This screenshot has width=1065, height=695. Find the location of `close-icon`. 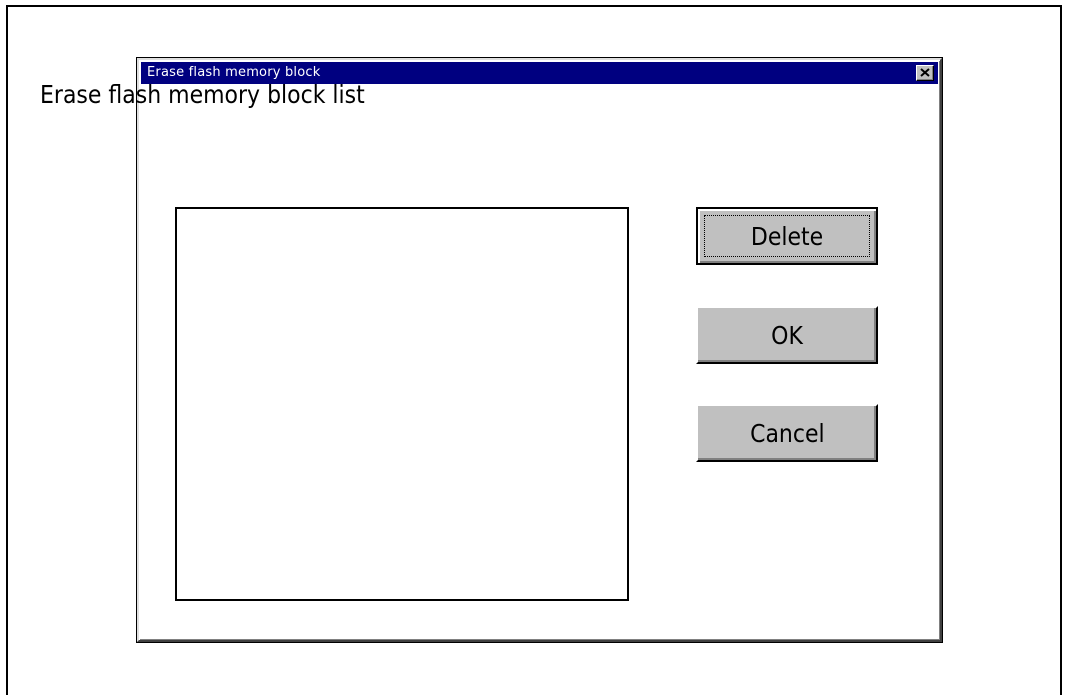

close-icon is located at coordinates (925, 72).